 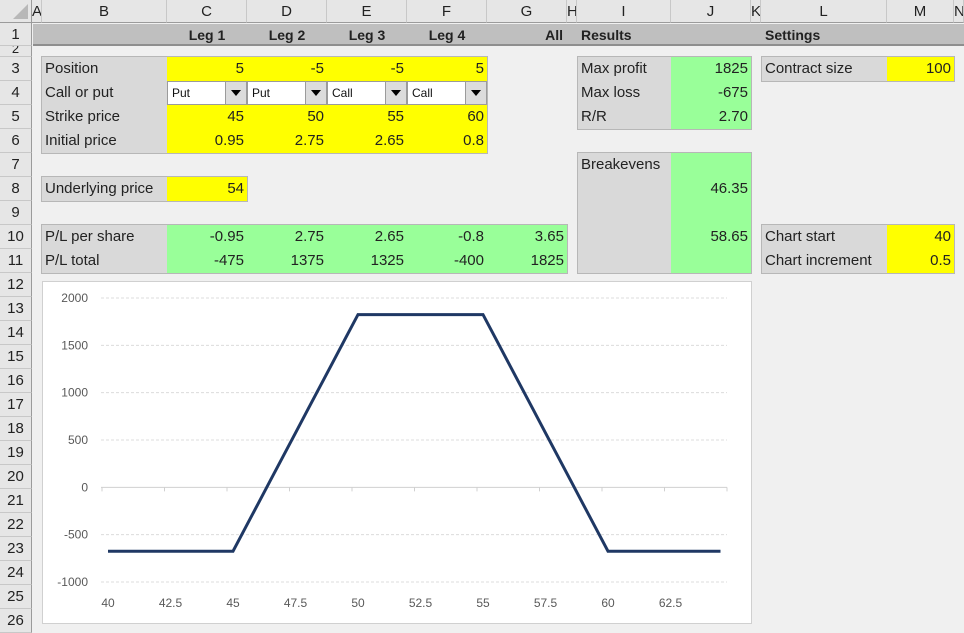 What do you see at coordinates (233, 603) in the screenshot?
I see `x-tick-label: 45` at bounding box center [233, 603].